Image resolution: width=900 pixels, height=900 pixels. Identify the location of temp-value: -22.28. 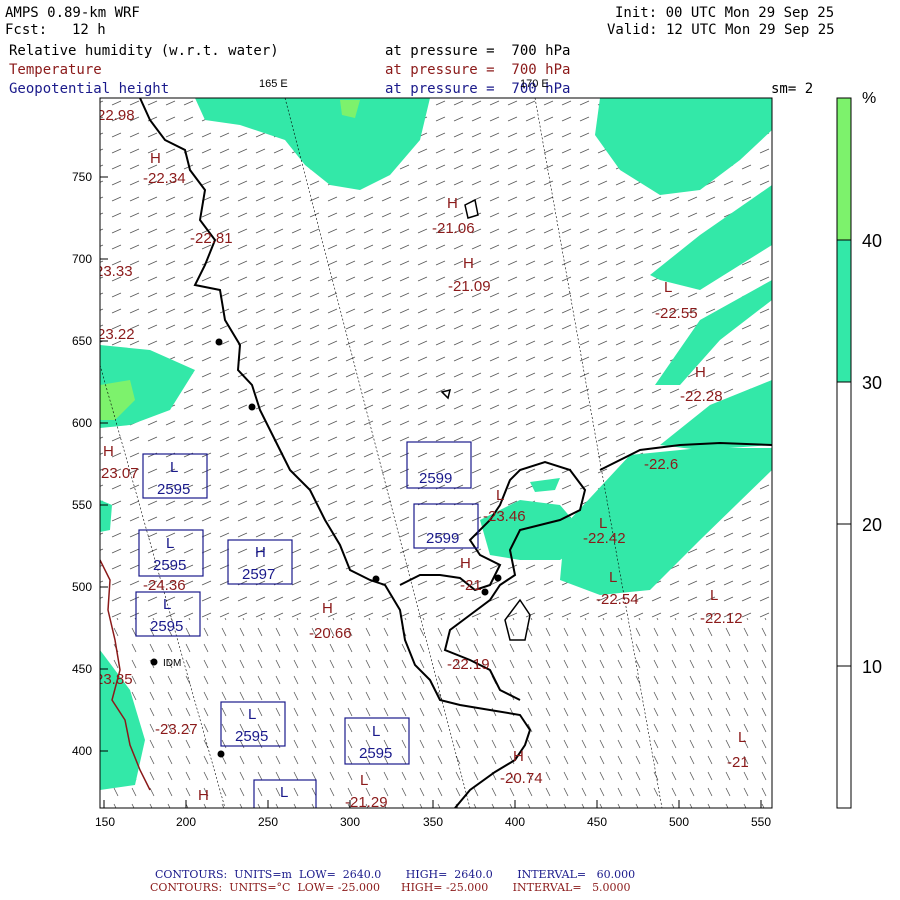
(701, 396).